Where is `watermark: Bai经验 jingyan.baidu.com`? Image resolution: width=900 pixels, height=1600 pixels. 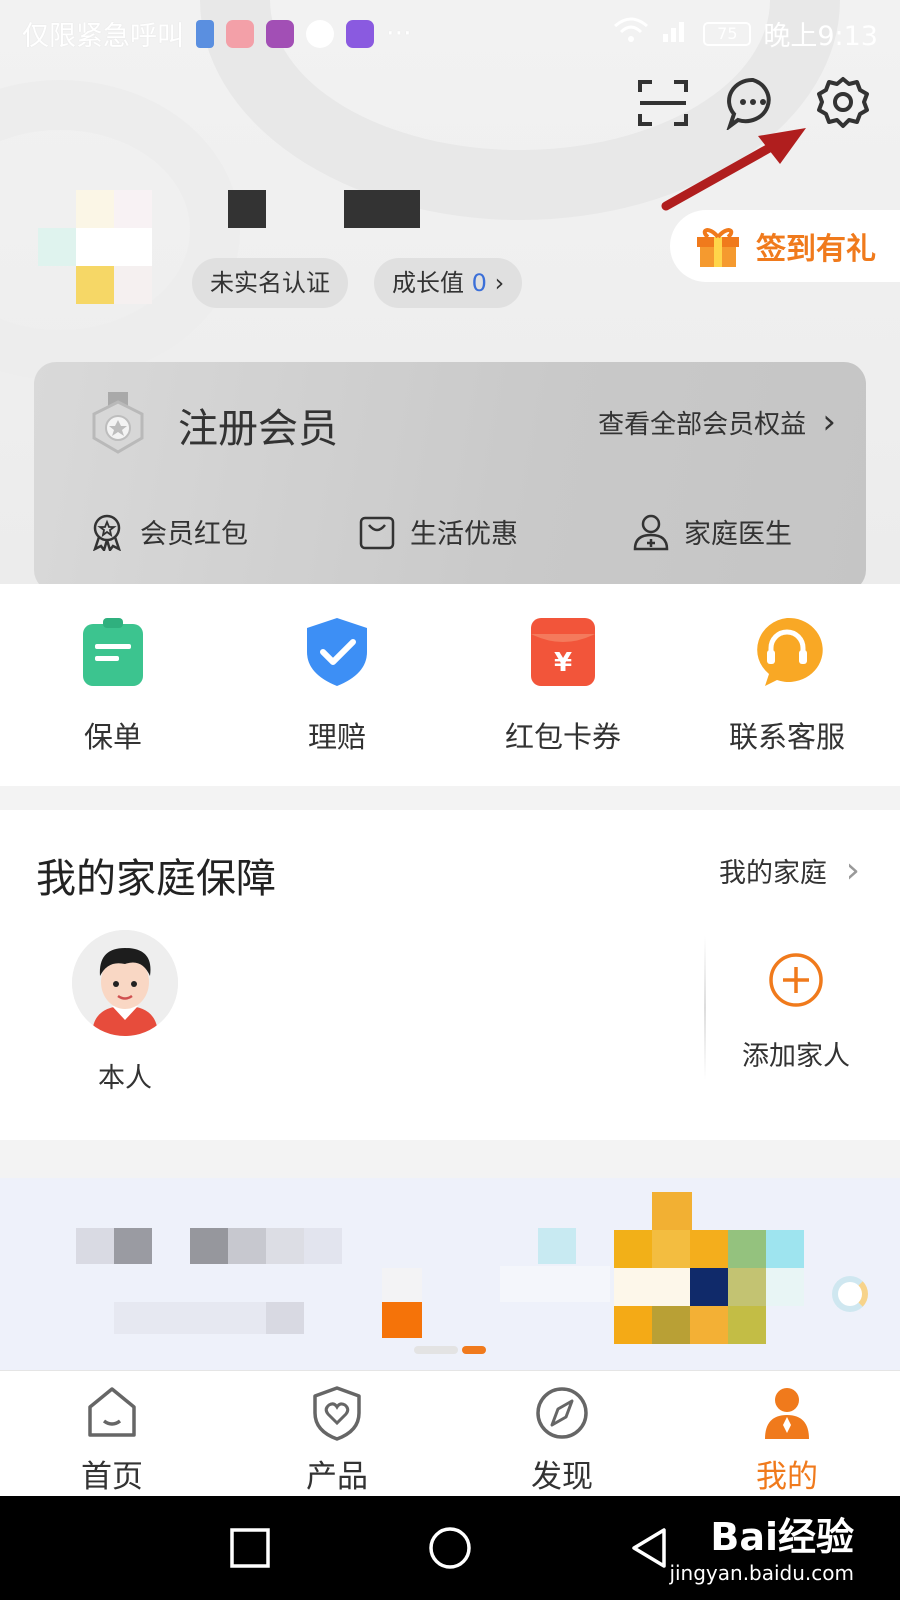
watermark: Bai经验 jingyan.baidu.com is located at coordinates (761, 1545).